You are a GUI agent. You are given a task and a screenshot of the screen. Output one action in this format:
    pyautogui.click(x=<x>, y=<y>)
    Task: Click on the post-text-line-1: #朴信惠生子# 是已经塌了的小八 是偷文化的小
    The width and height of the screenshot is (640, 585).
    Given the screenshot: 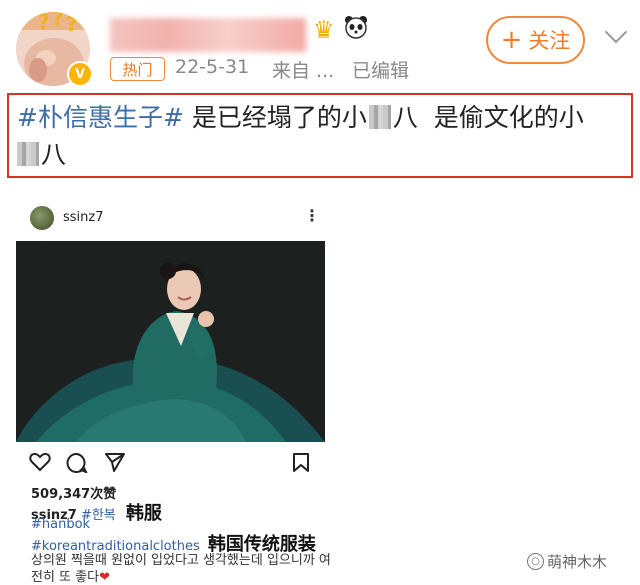 What is the action you would take?
    pyautogui.click(x=300, y=118)
    